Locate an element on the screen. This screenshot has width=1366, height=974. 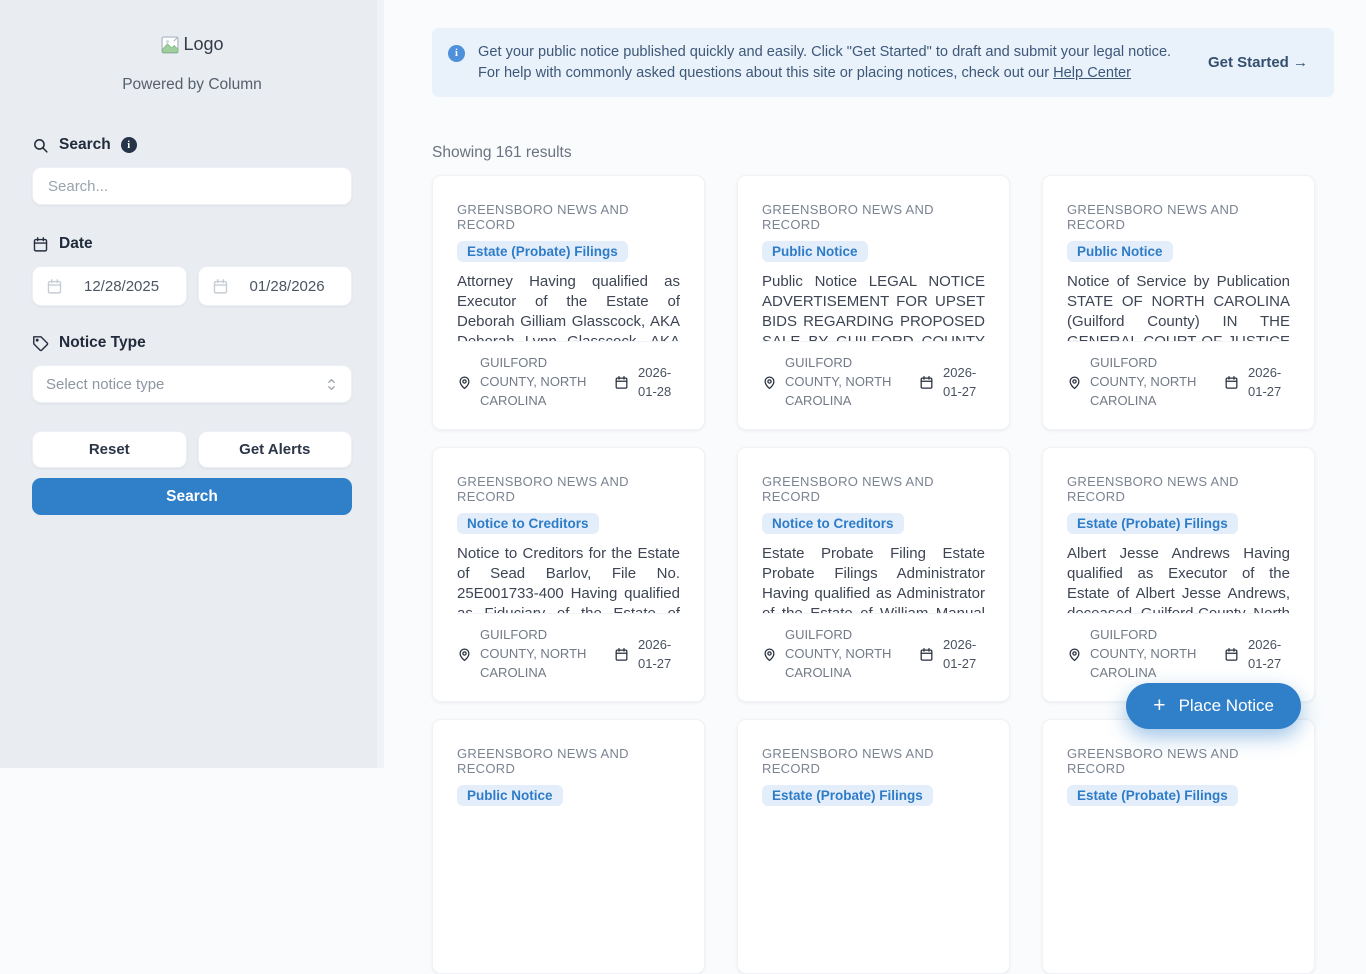
date-from-shell is located at coordinates (109, 286).